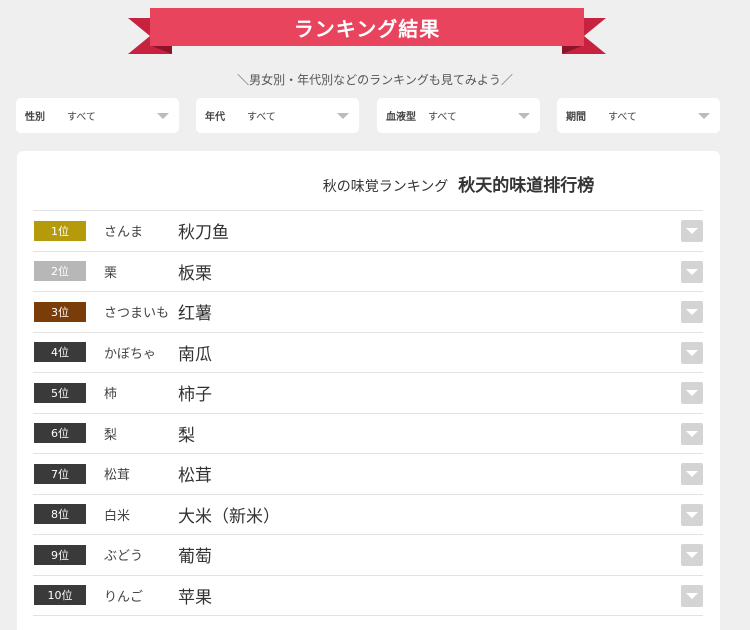 The width and height of the screenshot is (750, 630). What do you see at coordinates (60, 271) in the screenshot?
I see `rank-badge: 2位` at bounding box center [60, 271].